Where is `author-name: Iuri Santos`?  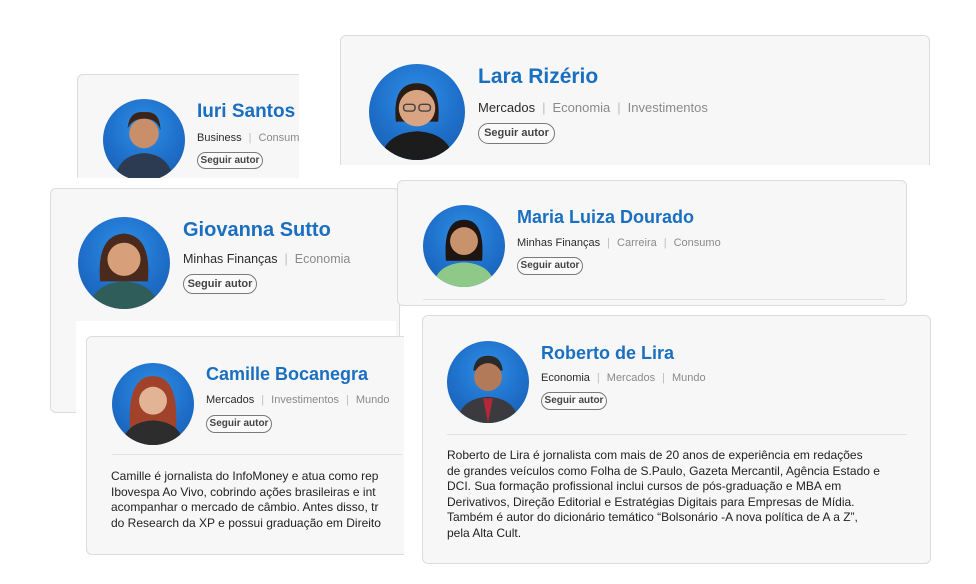
author-name: Iuri Santos is located at coordinates (246, 112).